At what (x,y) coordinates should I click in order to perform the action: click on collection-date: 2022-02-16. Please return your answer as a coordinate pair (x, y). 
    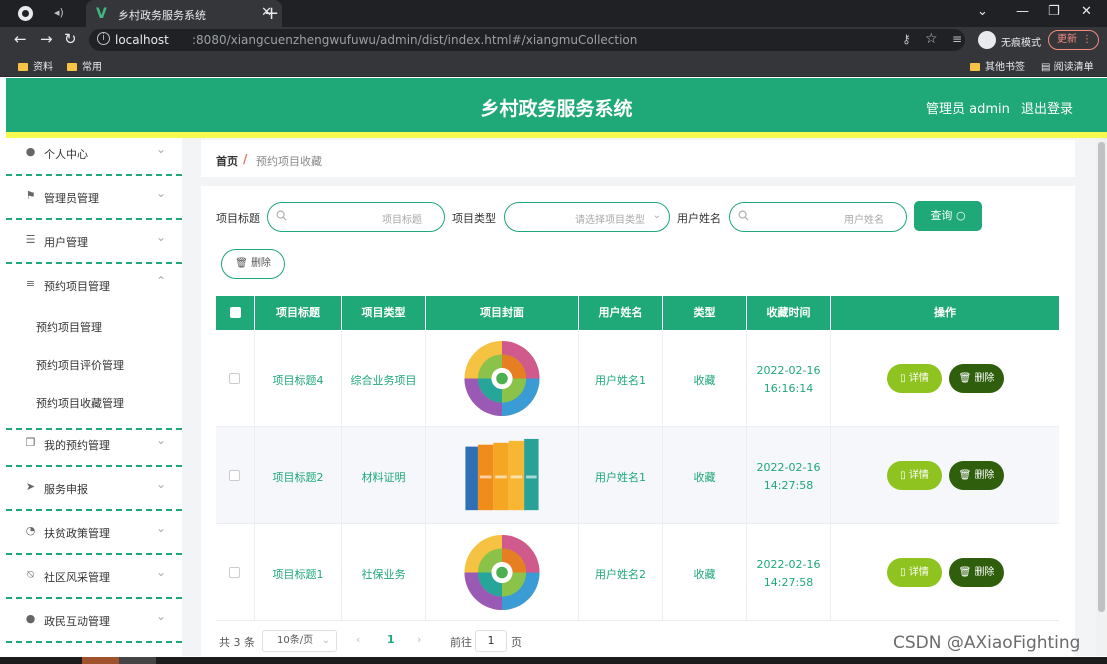
    Looking at the image, I should click on (788, 370).